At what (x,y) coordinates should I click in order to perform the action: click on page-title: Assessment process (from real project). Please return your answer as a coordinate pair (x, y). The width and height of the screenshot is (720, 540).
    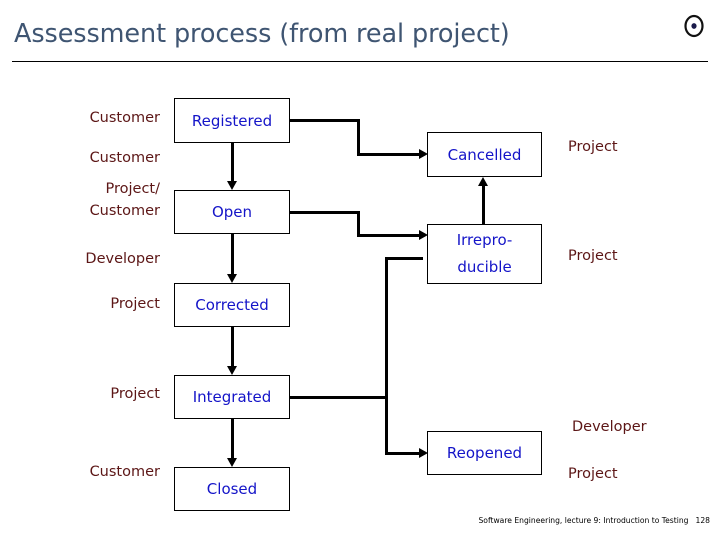
    Looking at the image, I should click on (262, 34).